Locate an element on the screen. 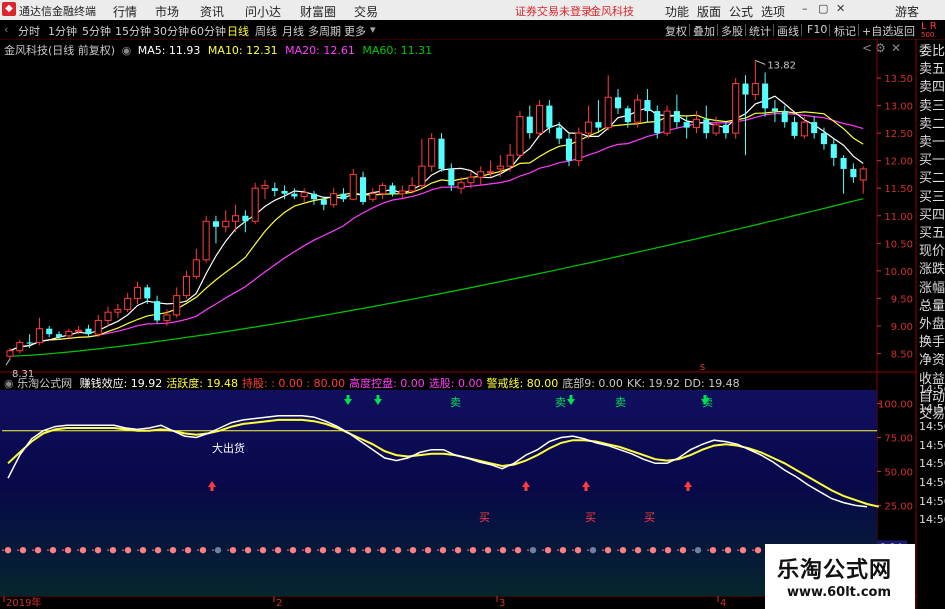 This screenshot has width=945, height=609. side-panel-item: 卖二 is located at coordinates (932, 122).